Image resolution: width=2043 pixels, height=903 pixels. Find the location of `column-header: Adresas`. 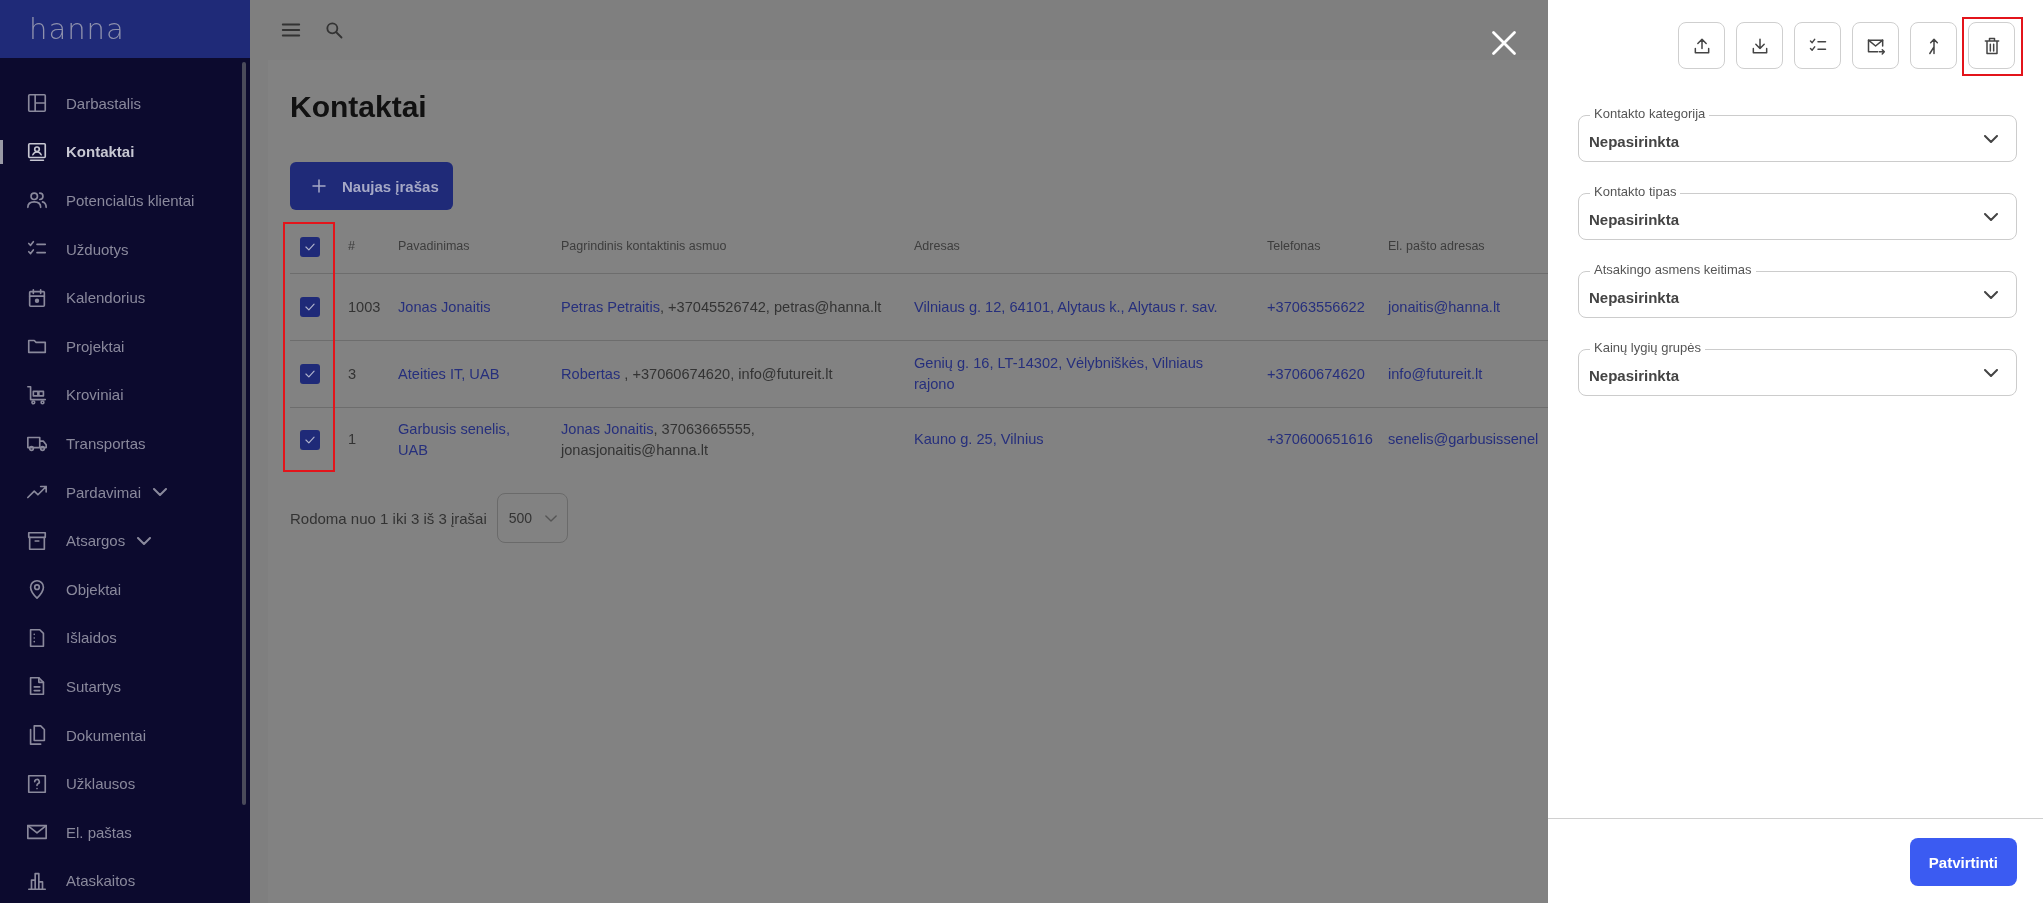

column-header: Adresas is located at coordinates (937, 246).